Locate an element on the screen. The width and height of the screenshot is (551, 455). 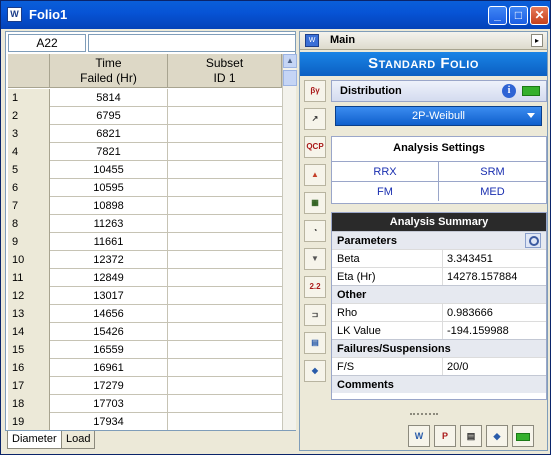
table-row: 4 7821 is located at coordinates (145, 152).